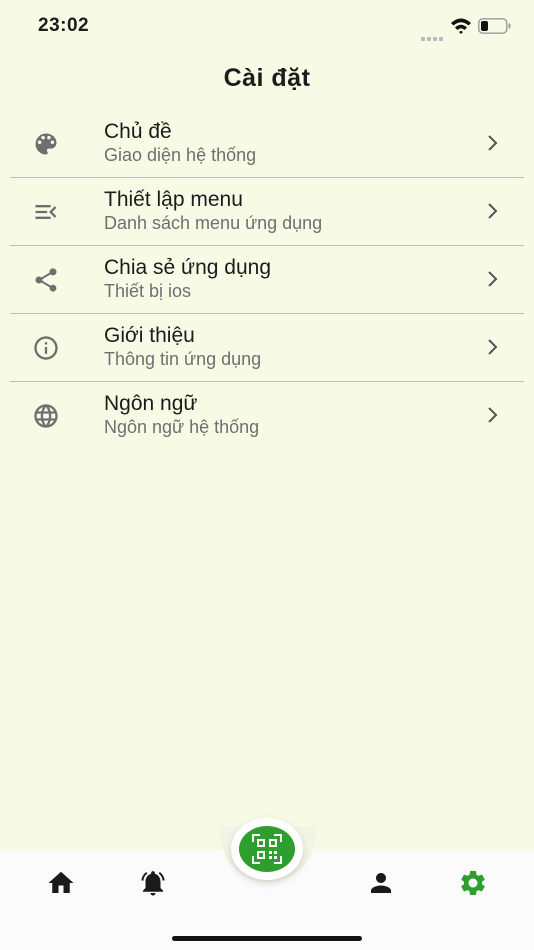  What do you see at coordinates (46, 416) in the screenshot?
I see `globe-icon` at bounding box center [46, 416].